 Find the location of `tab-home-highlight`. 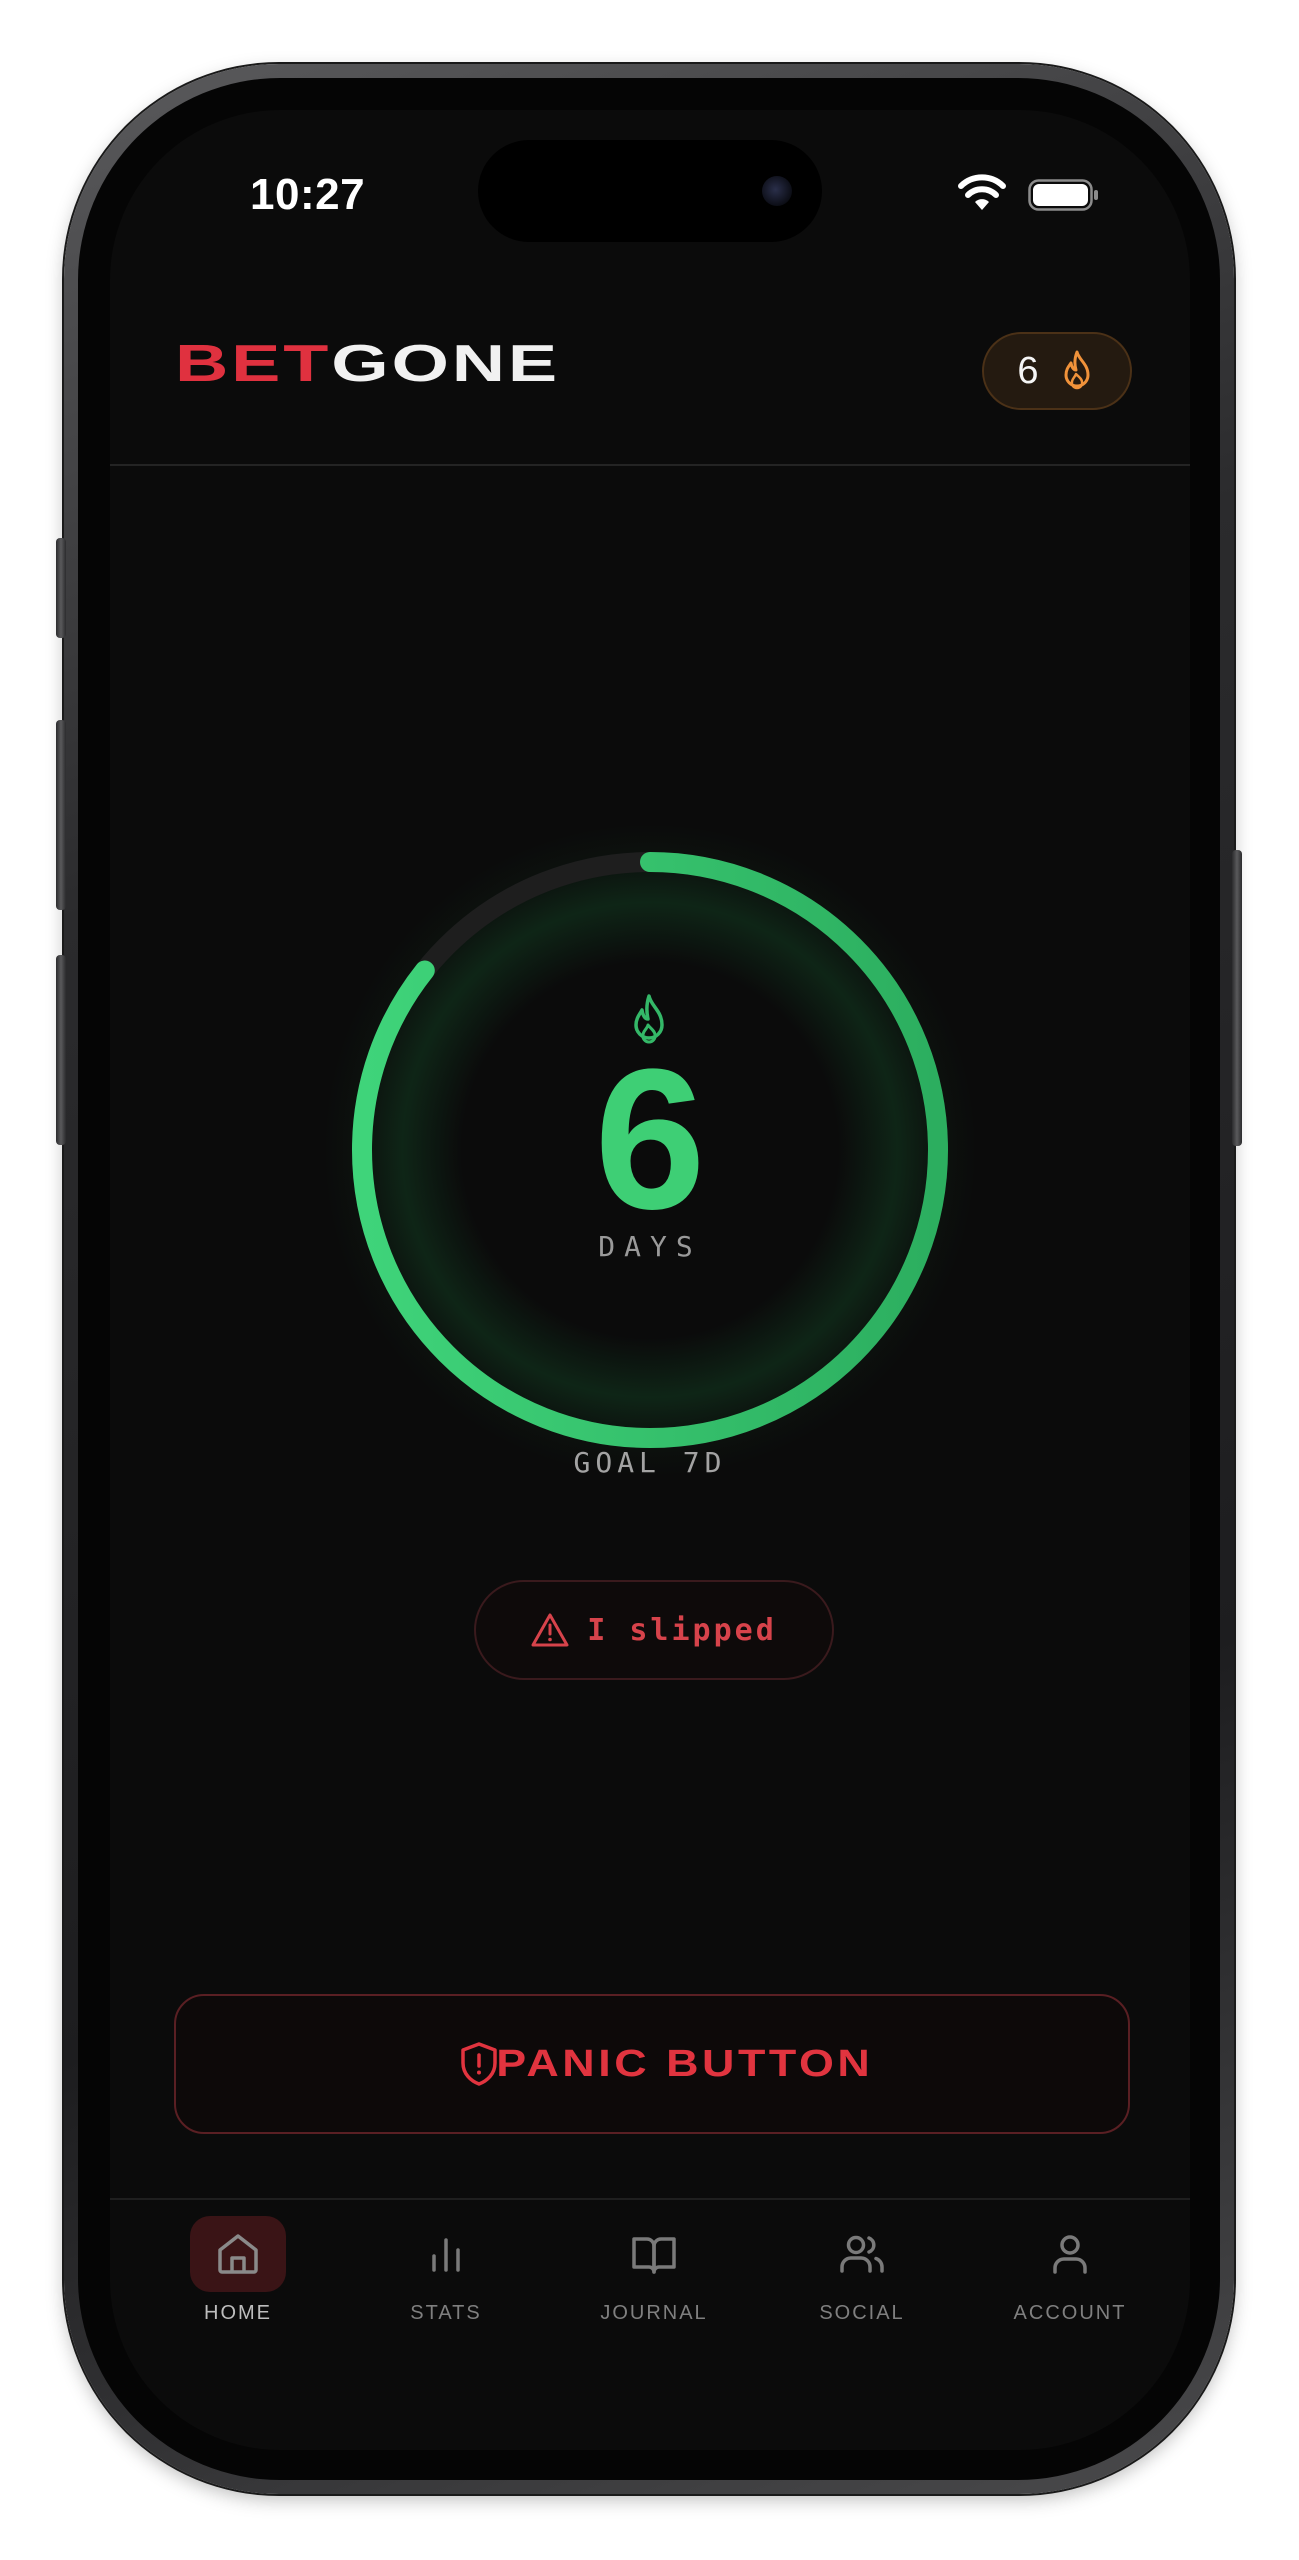

tab-home-highlight is located at coordinates (238, 2254).